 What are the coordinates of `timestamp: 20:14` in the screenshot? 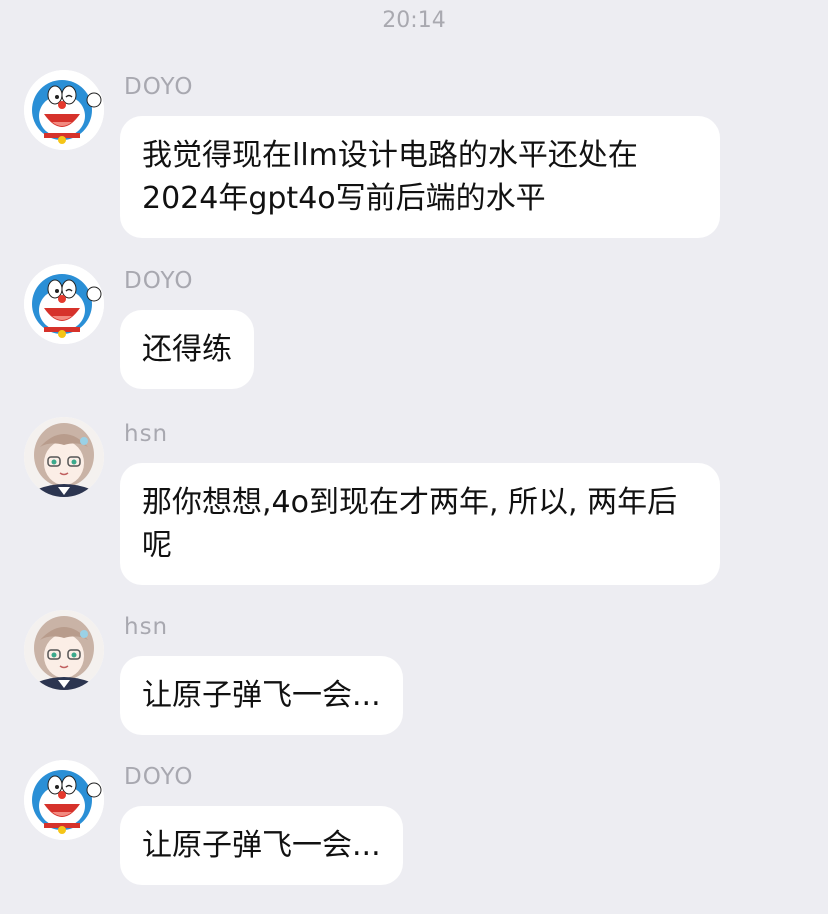 It's located at (414, 20).